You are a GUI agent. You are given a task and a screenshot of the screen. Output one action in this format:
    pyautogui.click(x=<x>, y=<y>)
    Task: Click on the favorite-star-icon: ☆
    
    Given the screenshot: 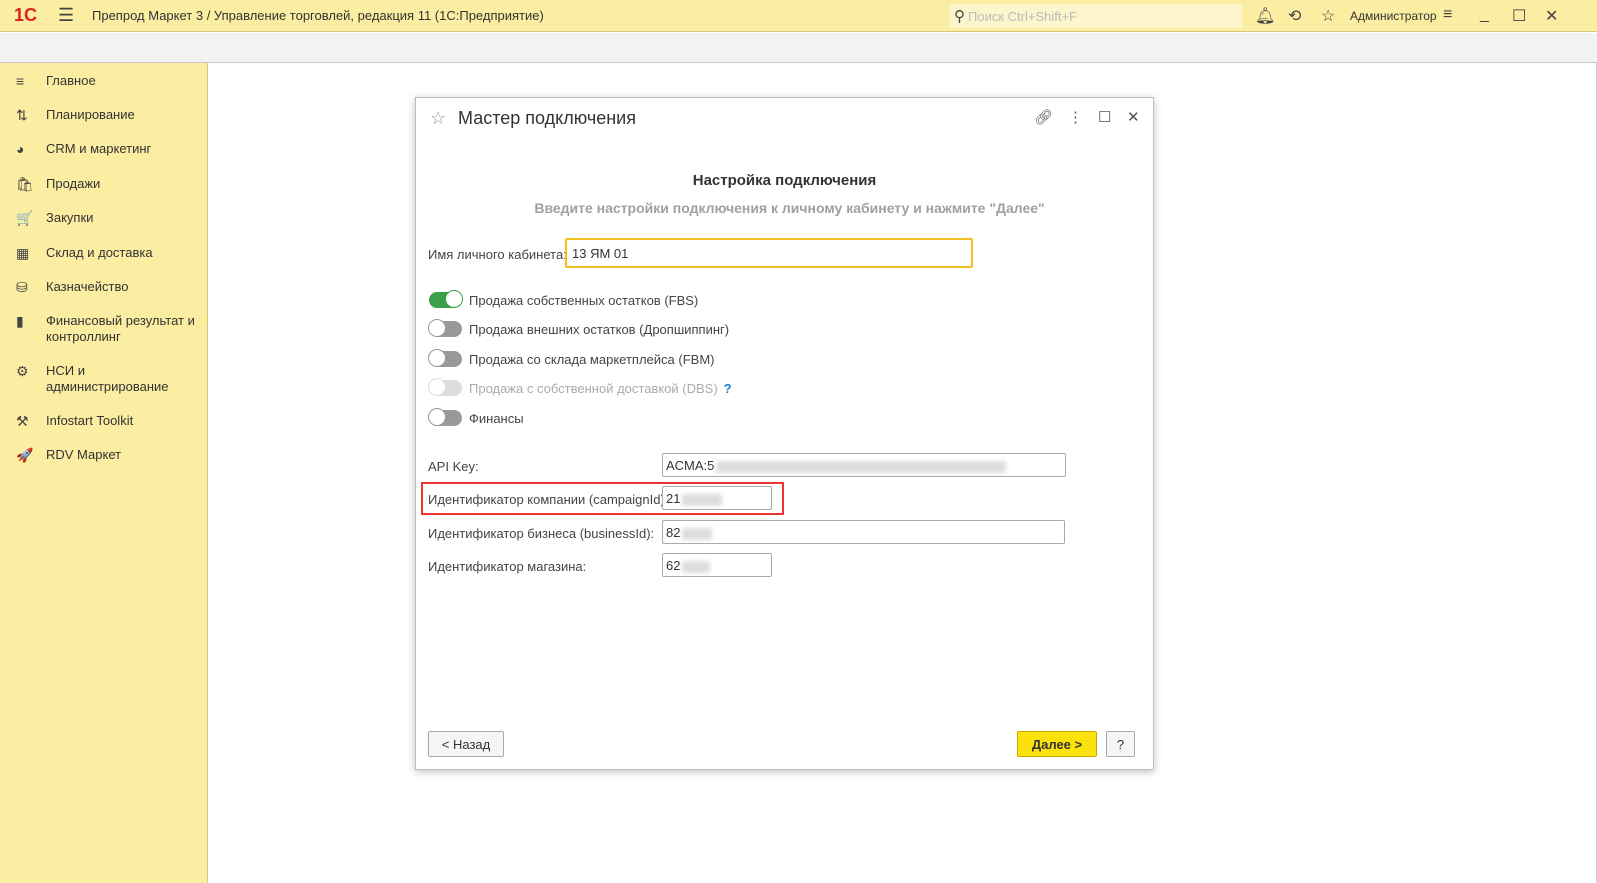 What is the action you would take?
    pyautogui.click(x=438, y=118)
    